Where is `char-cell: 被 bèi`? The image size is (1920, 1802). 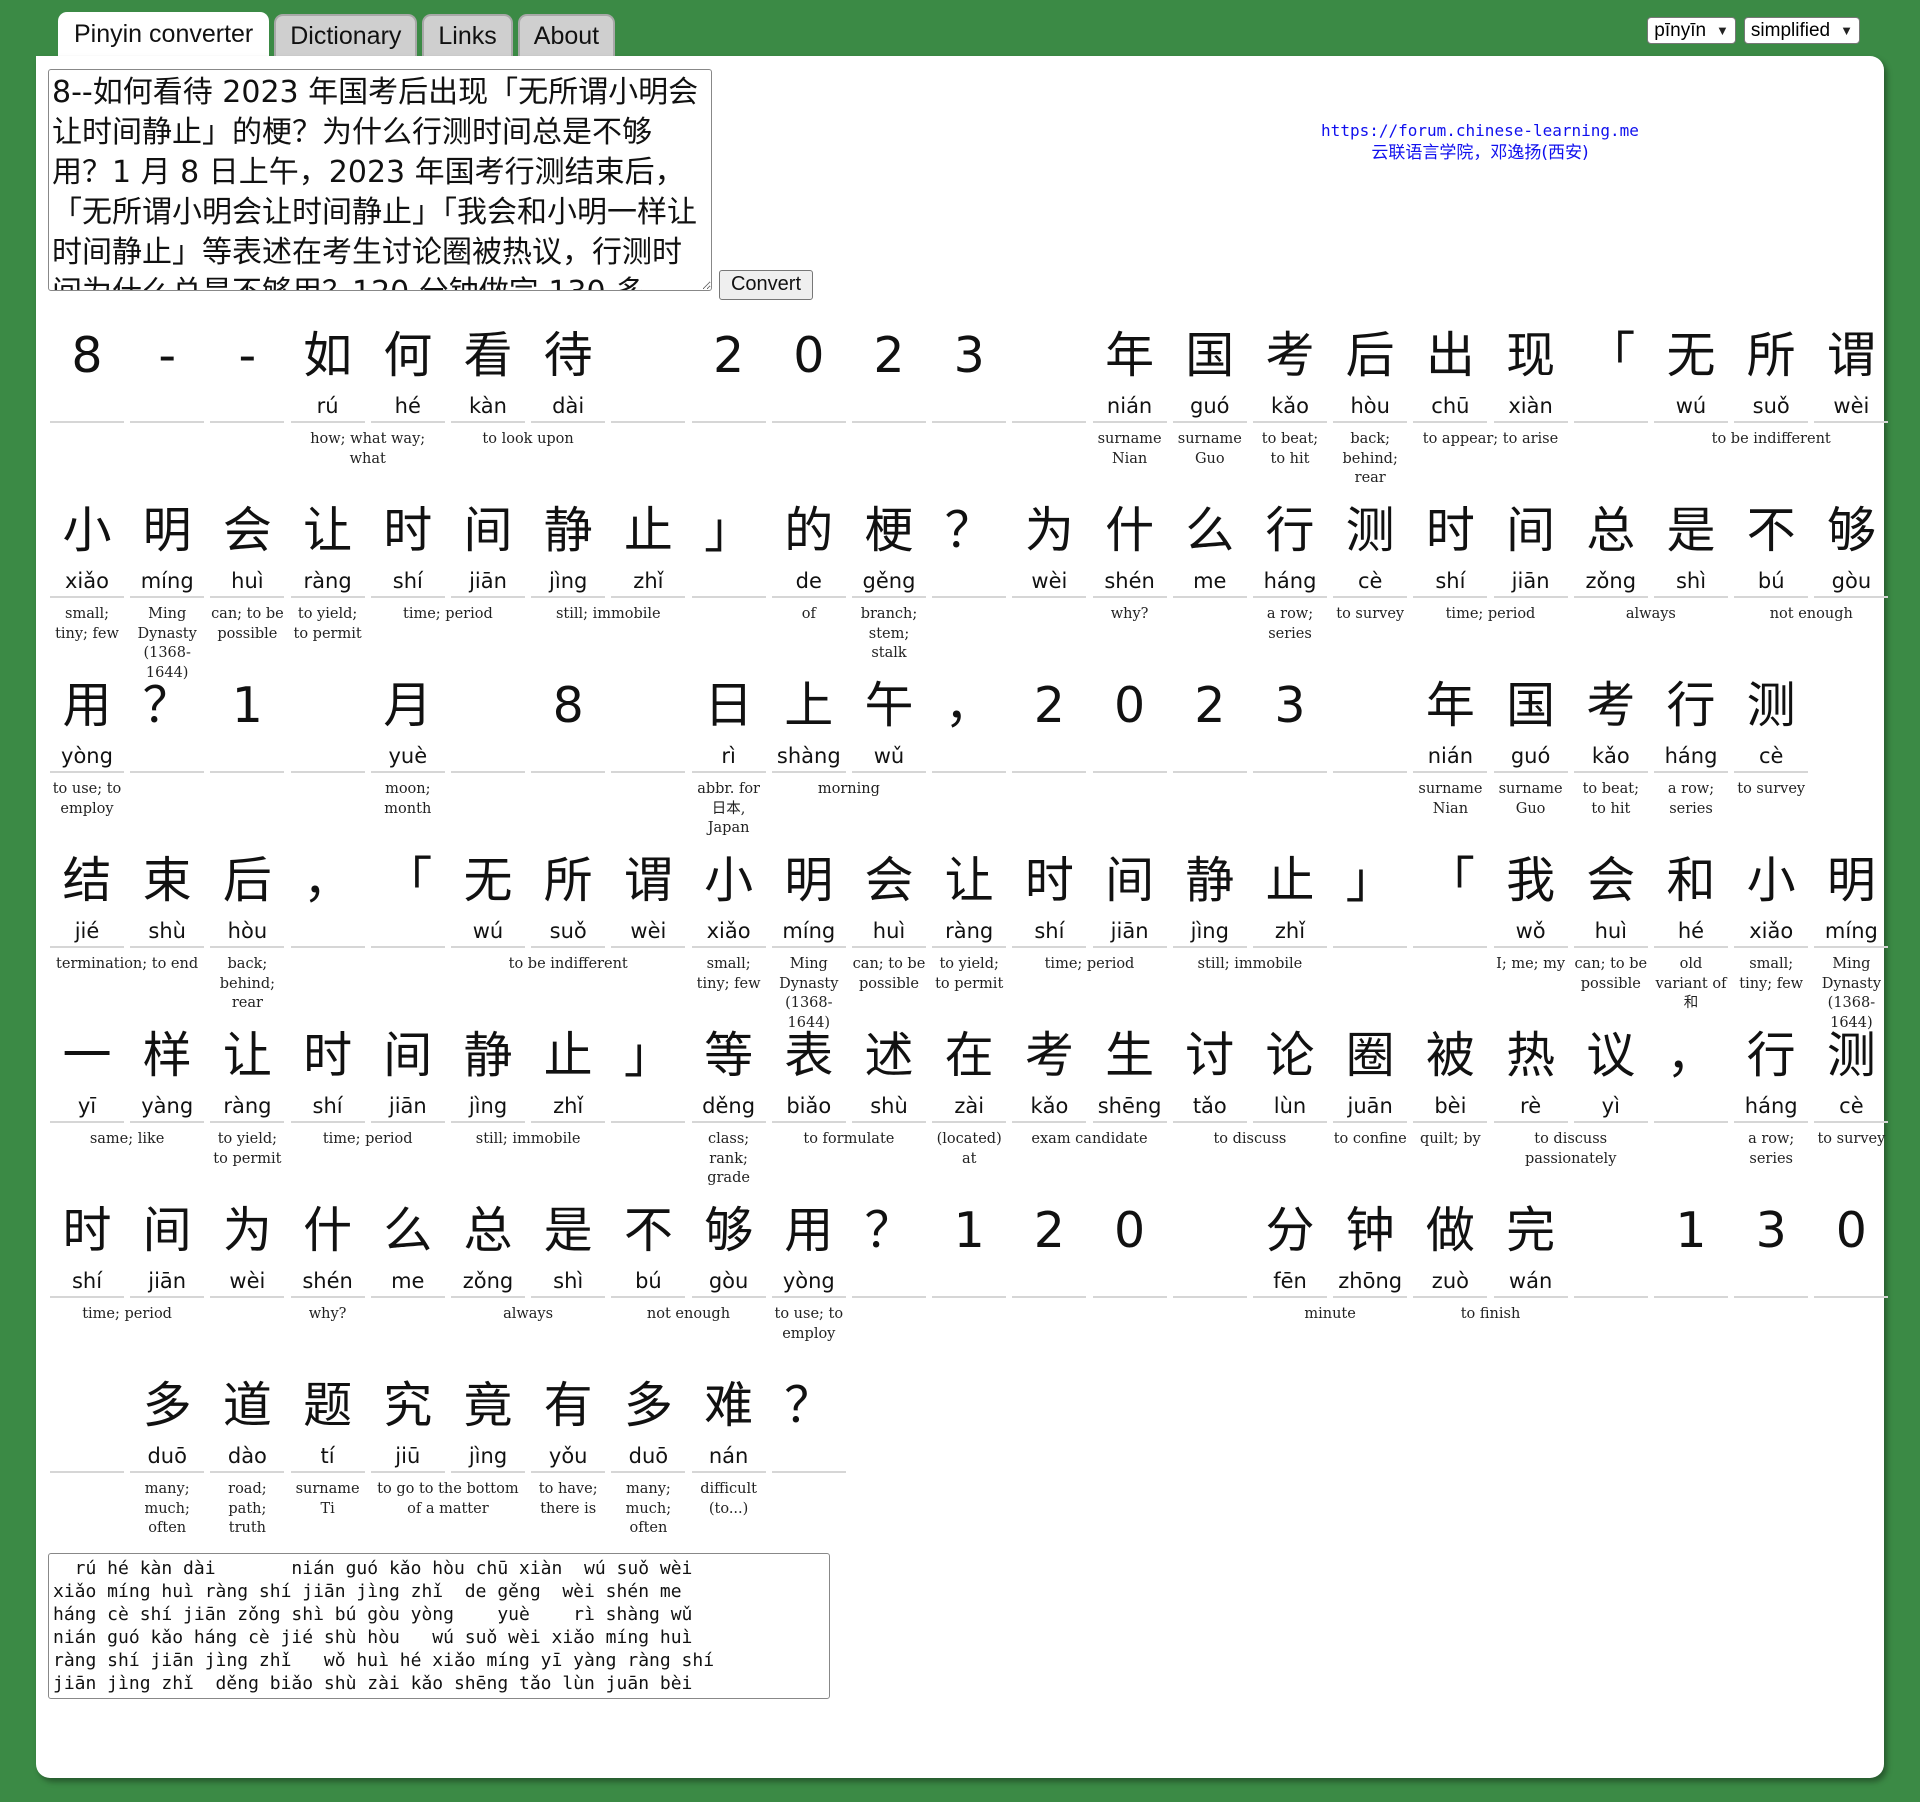
char-cell: 被 bèi is located at coordinates (1450, 1072).